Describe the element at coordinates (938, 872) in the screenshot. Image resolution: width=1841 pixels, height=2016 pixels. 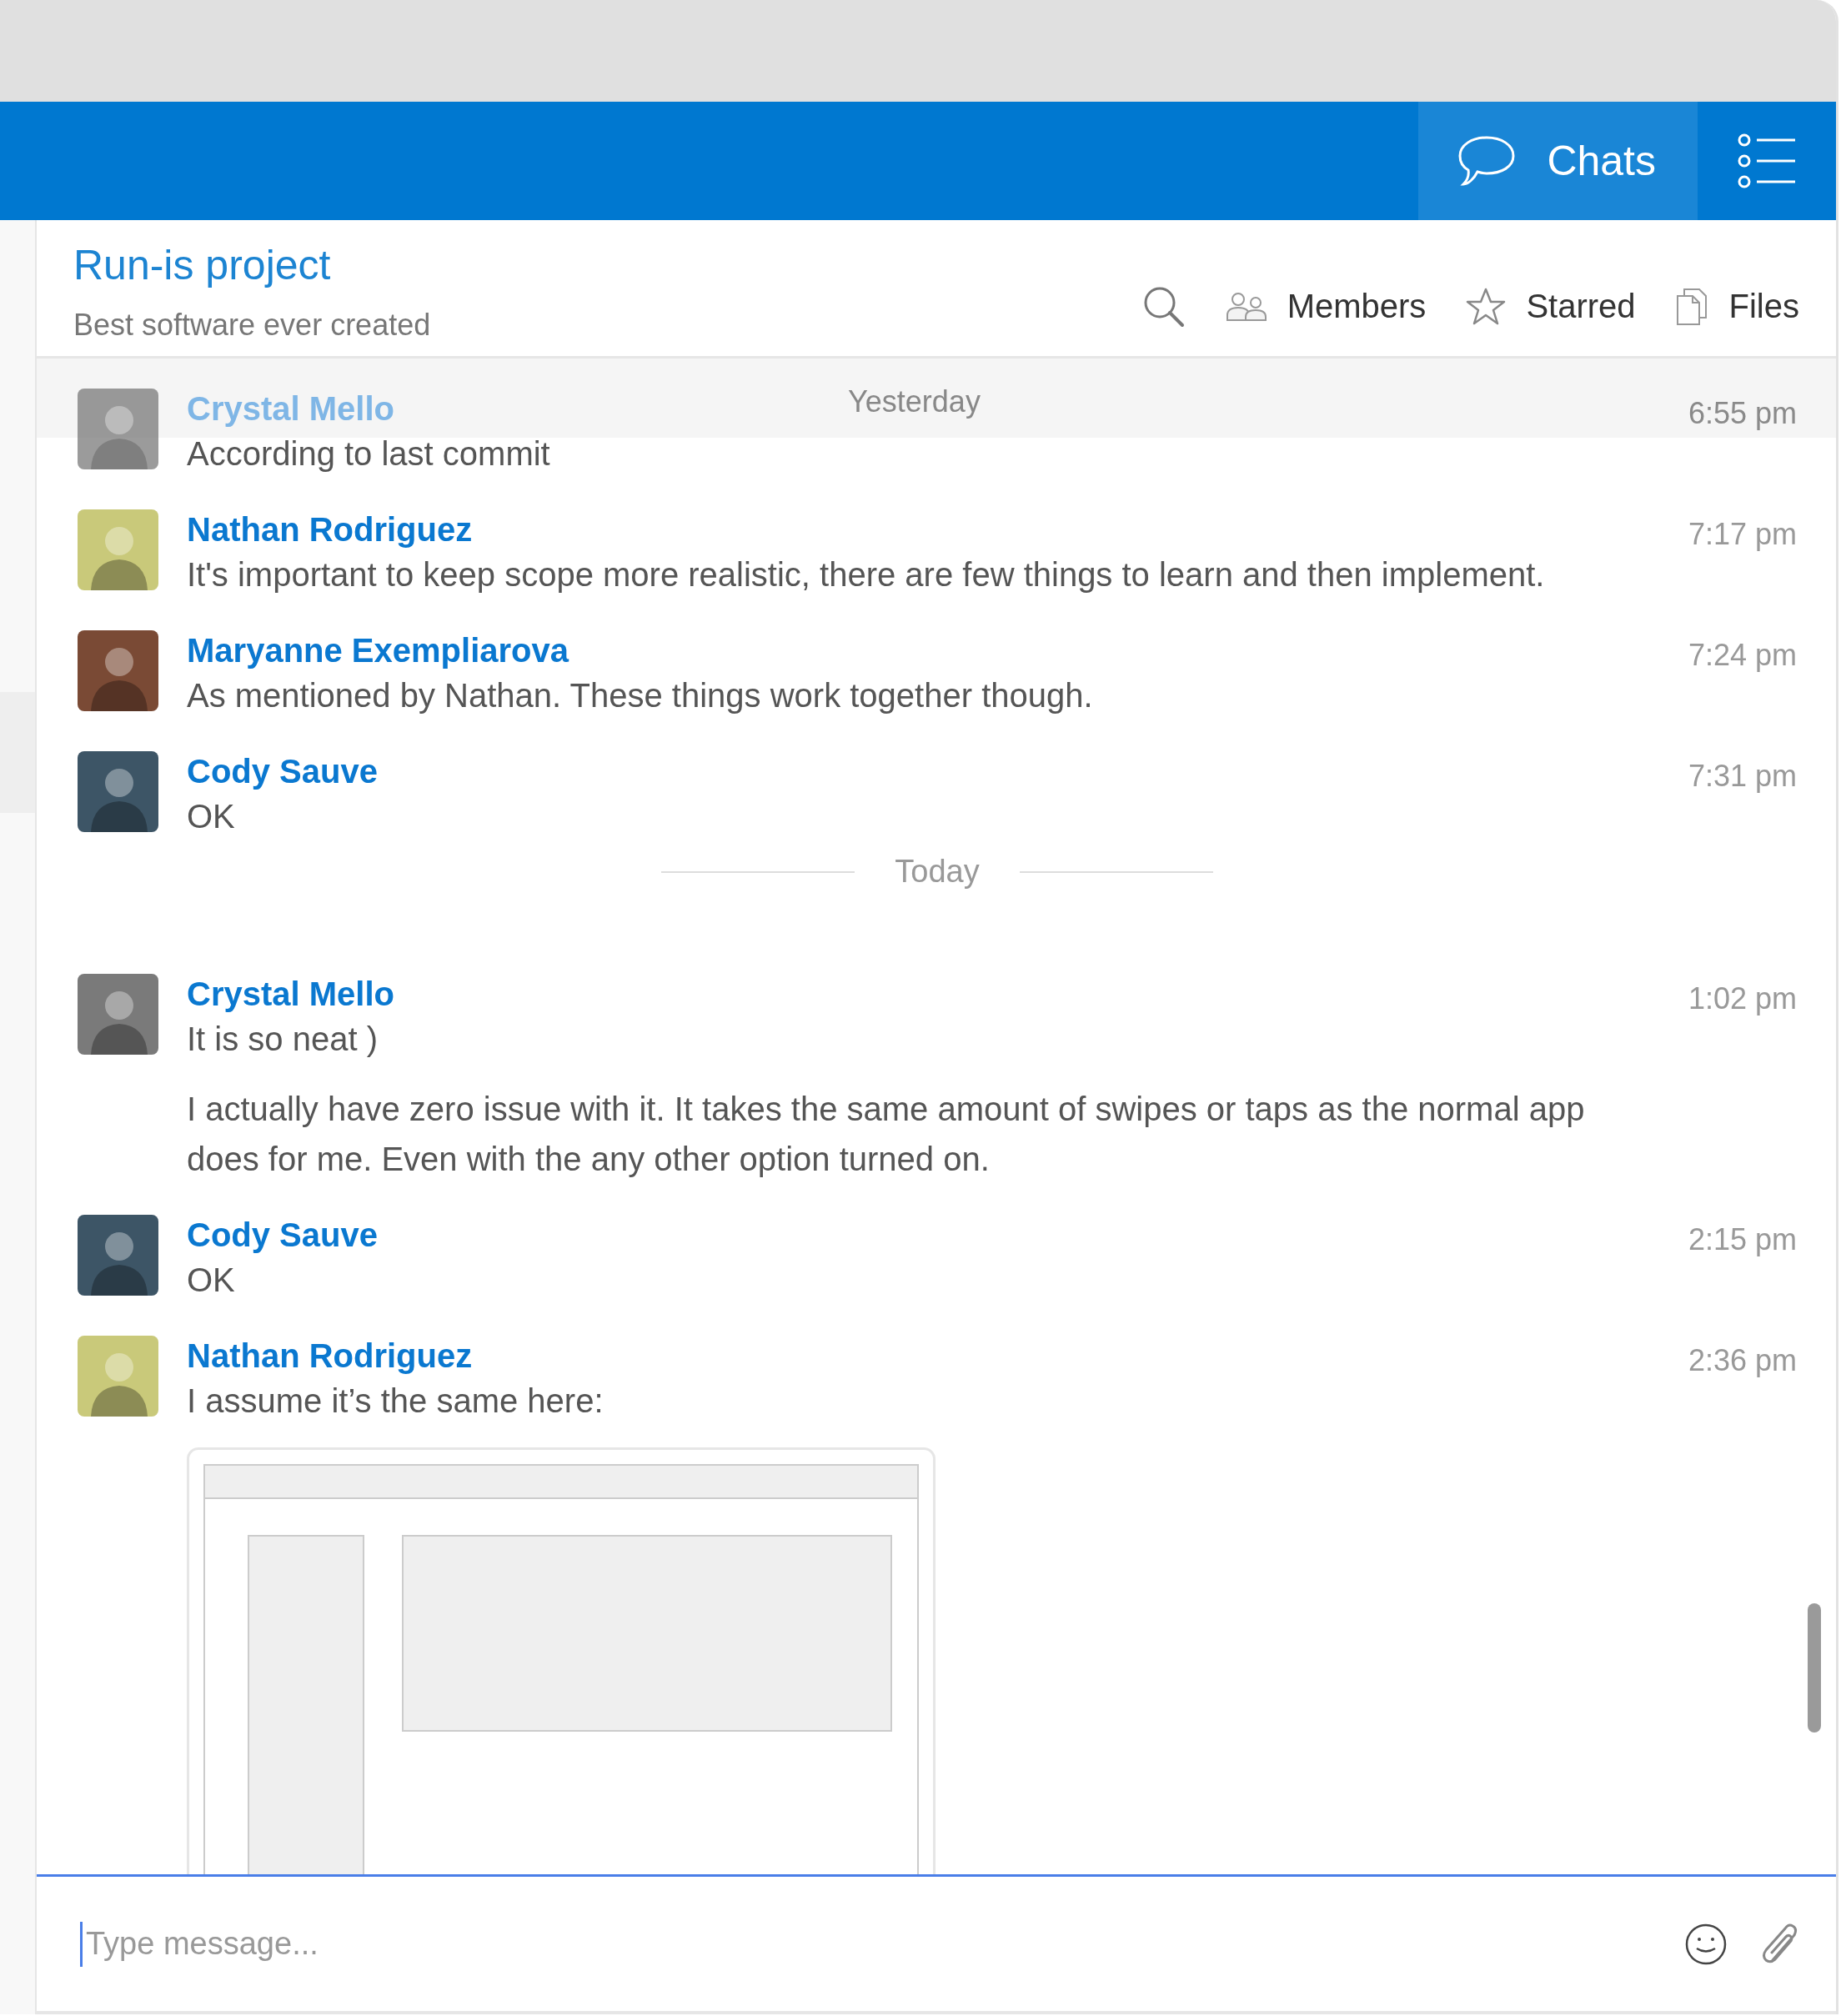
I see `date-separator: Today` at that location.